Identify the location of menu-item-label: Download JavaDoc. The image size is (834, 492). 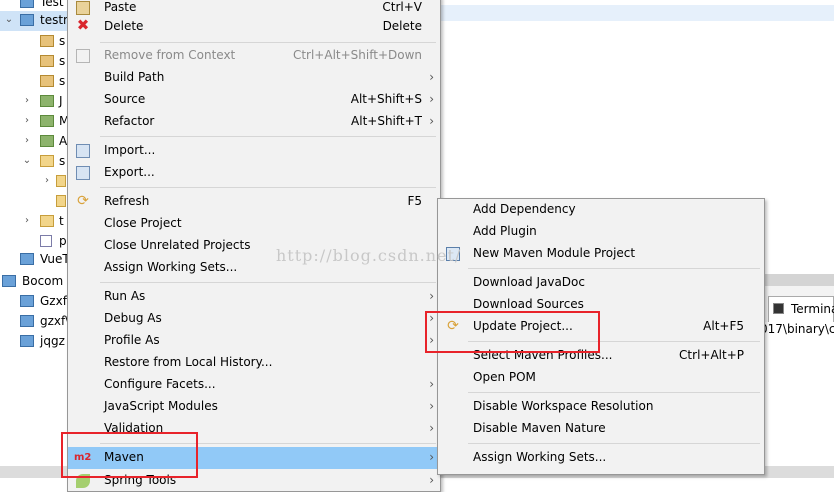
(529, 282).